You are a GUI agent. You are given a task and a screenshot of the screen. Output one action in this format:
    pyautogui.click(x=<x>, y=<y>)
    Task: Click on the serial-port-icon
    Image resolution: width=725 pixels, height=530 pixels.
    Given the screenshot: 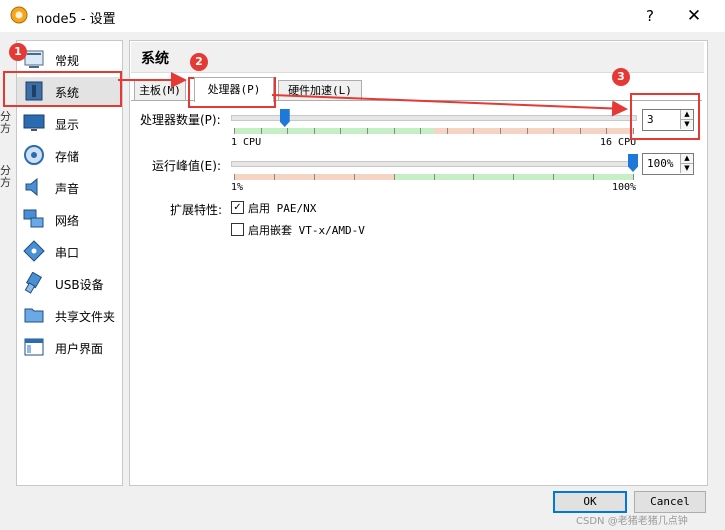 What is the action you would take?
    pyautogui.click(x=34, y=251)
    